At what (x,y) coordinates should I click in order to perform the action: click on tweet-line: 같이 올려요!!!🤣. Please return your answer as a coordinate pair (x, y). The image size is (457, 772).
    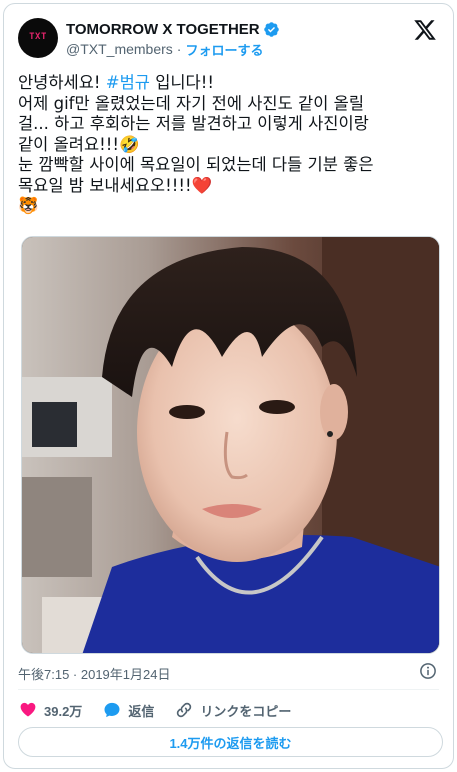
    Looking at the image, I should click on (79, 144).